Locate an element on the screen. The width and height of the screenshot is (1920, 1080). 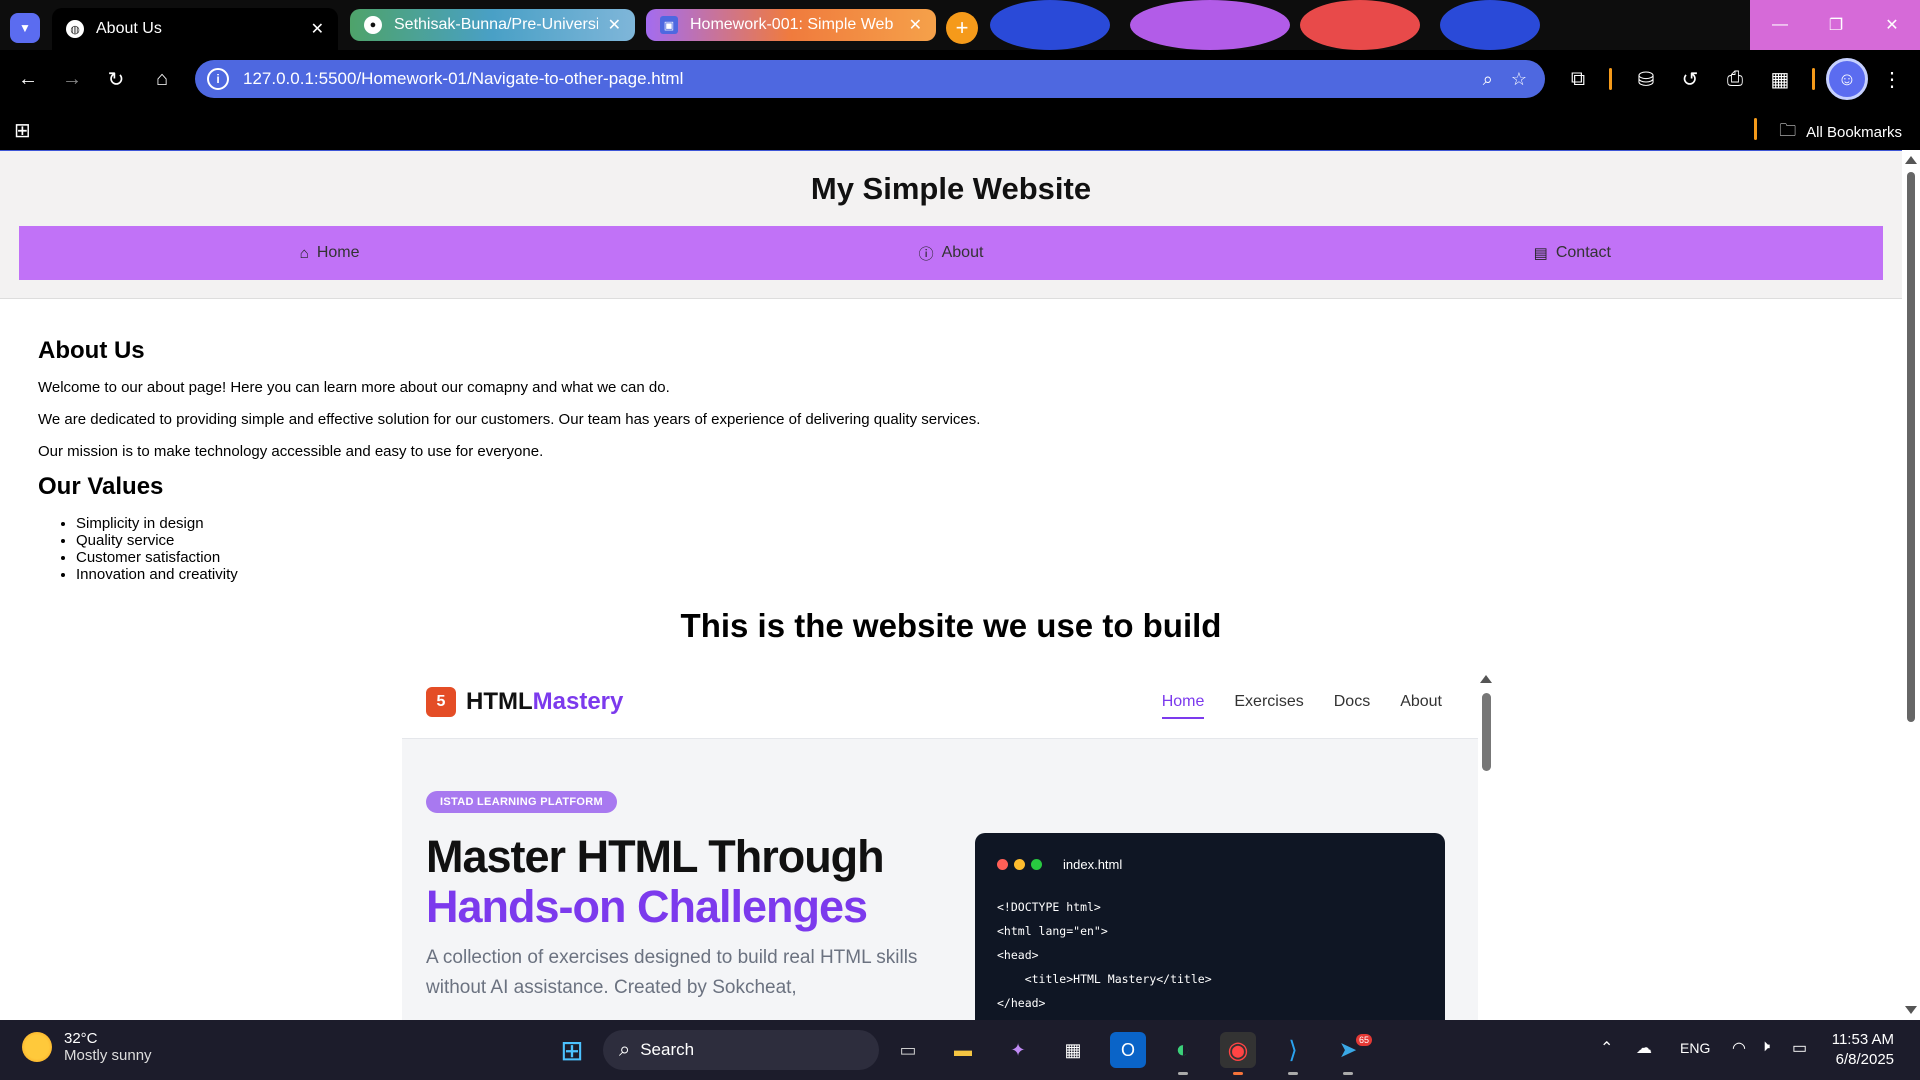
tab-search-button: ▼ is located at coordinates (25, 28).